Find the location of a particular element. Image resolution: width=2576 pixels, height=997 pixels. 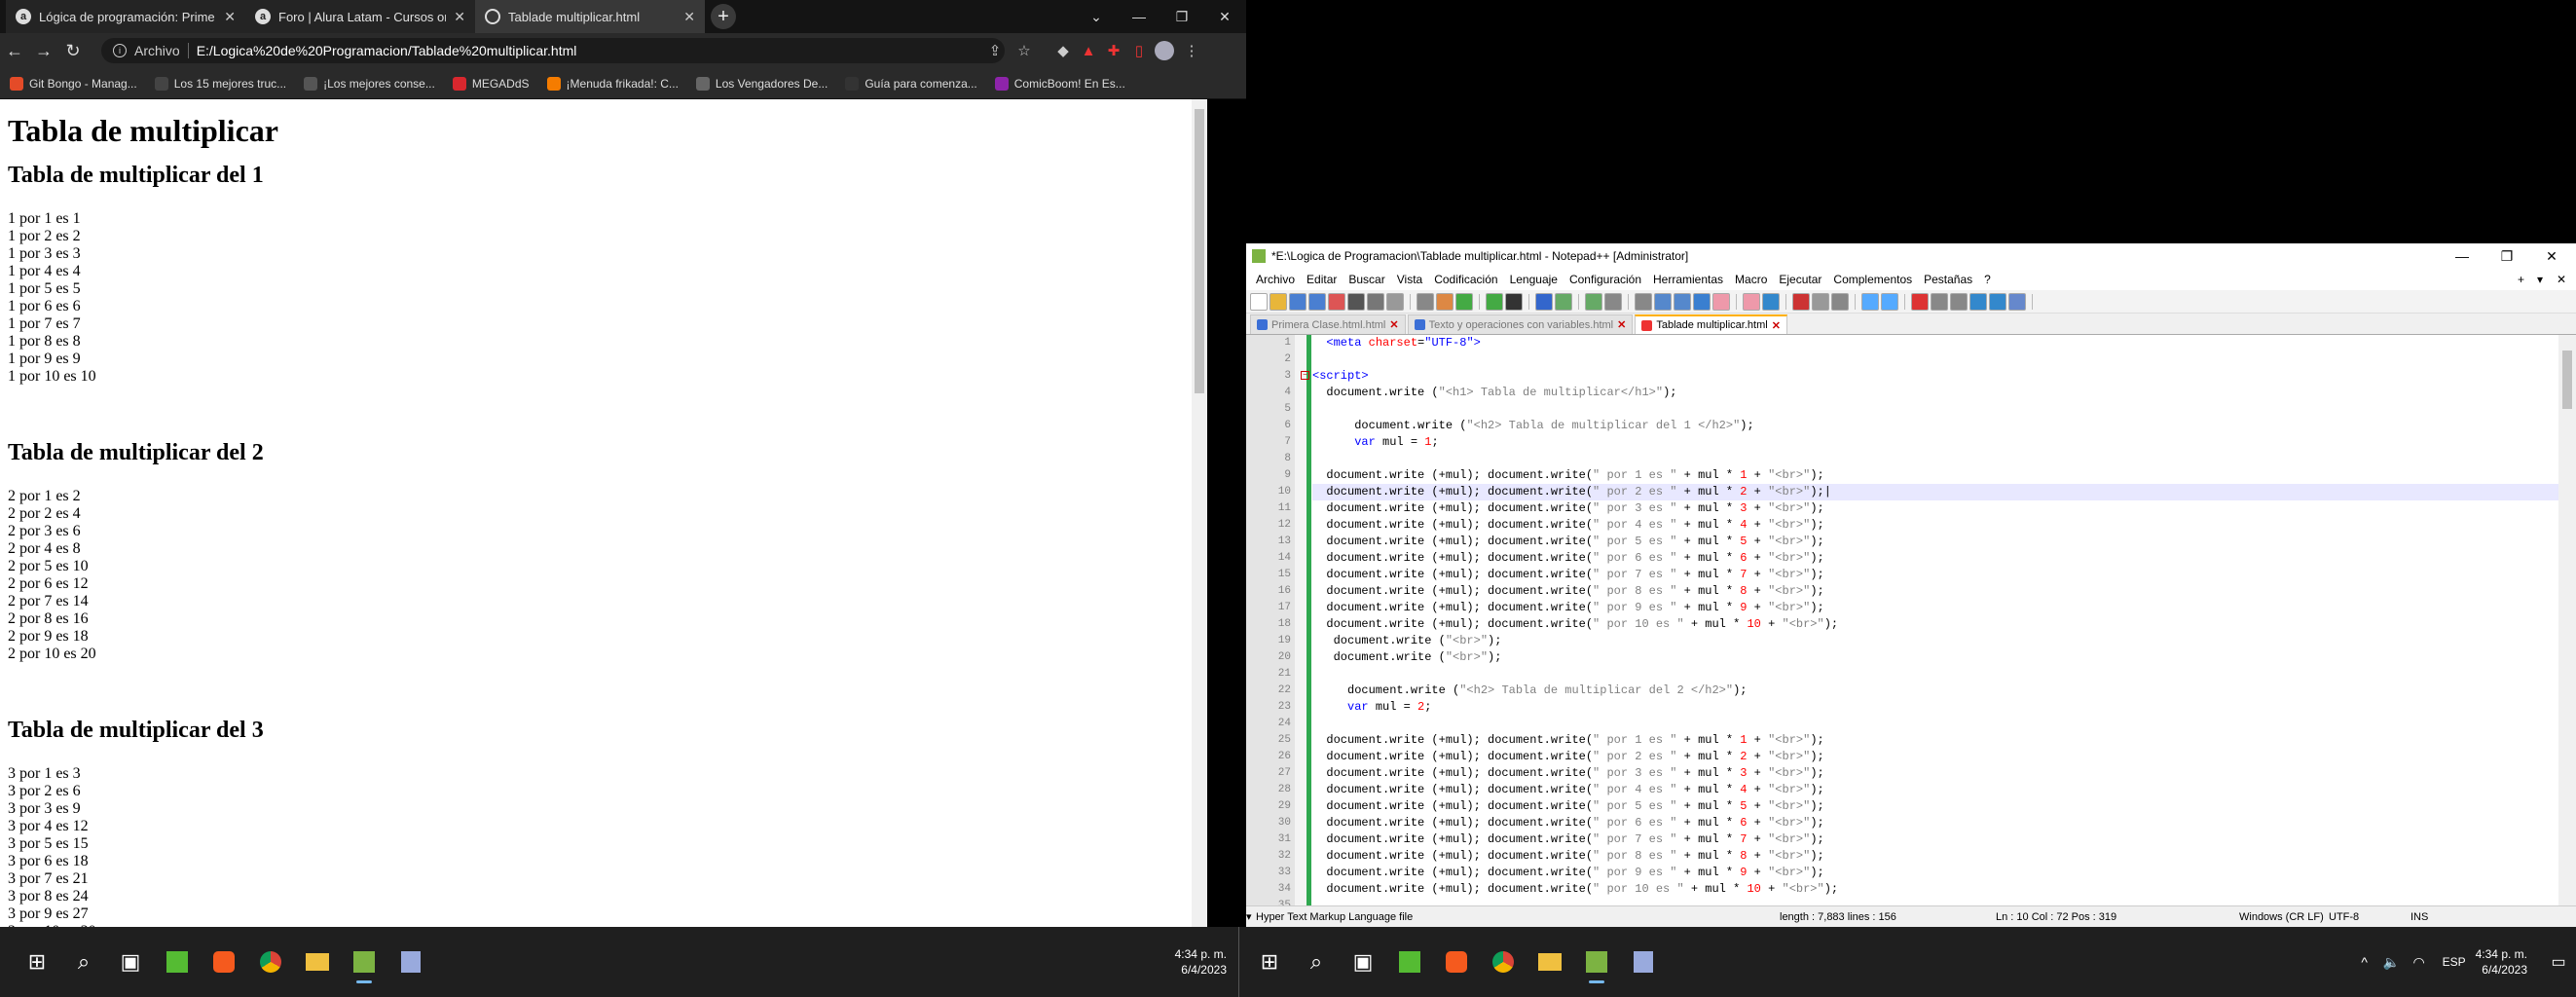

browser-tab-0: a Lógica de programación: Prime ✕ is located at coordinates (125, 16).